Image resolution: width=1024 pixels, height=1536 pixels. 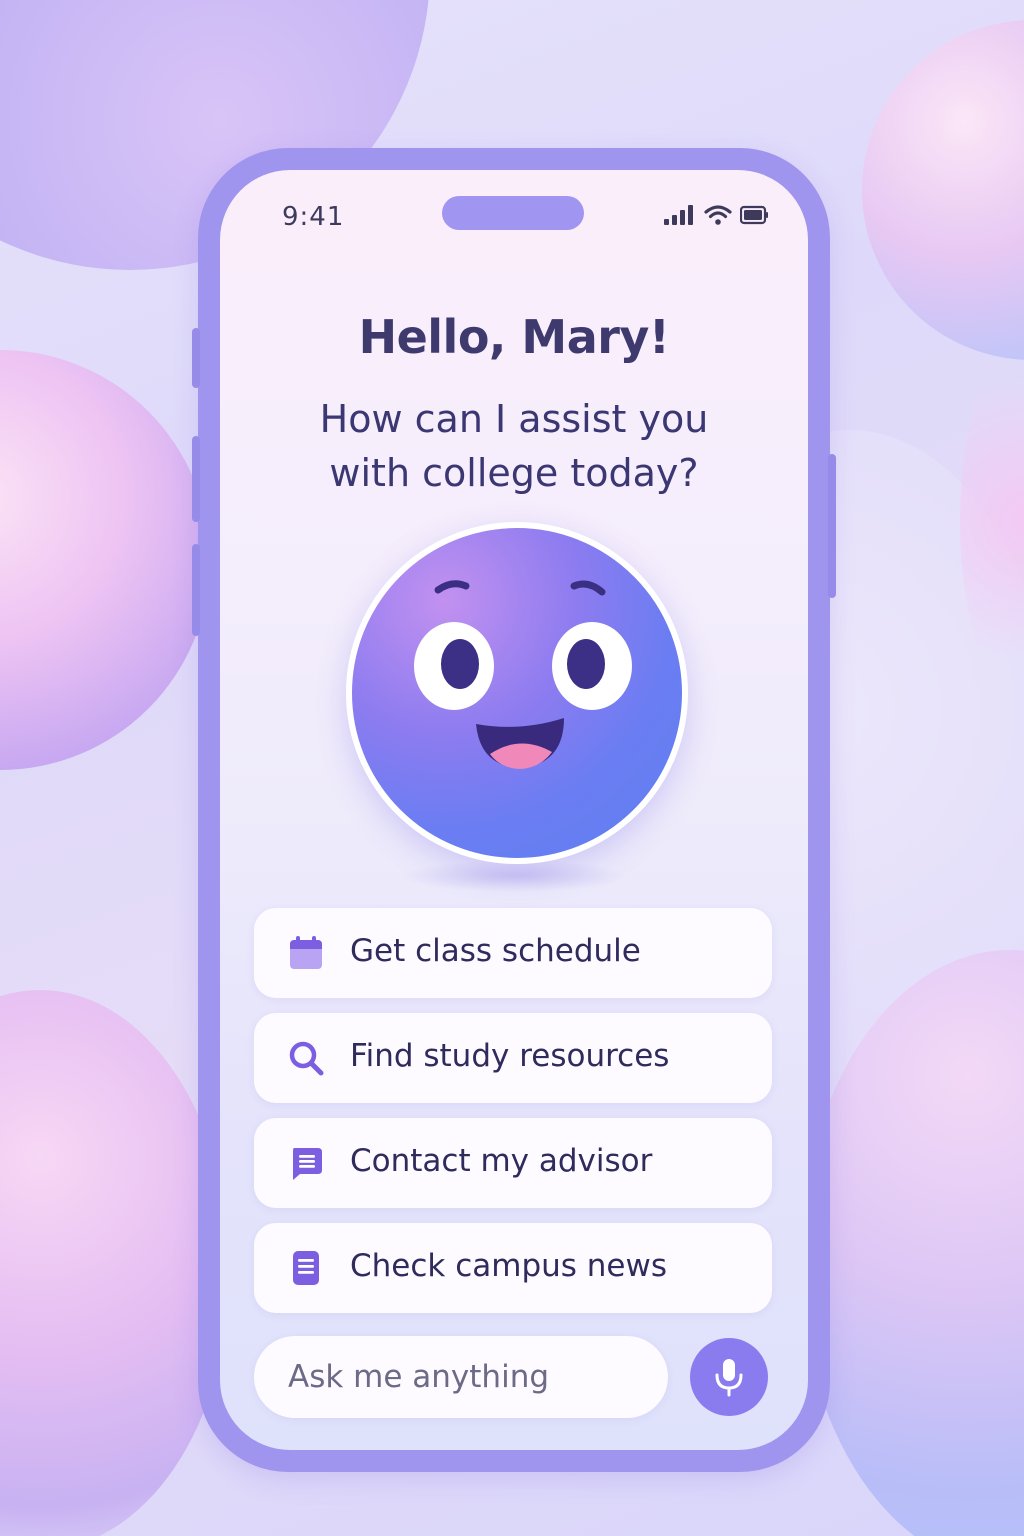 I want to click on signal-icon, so click(x=678, y=215).